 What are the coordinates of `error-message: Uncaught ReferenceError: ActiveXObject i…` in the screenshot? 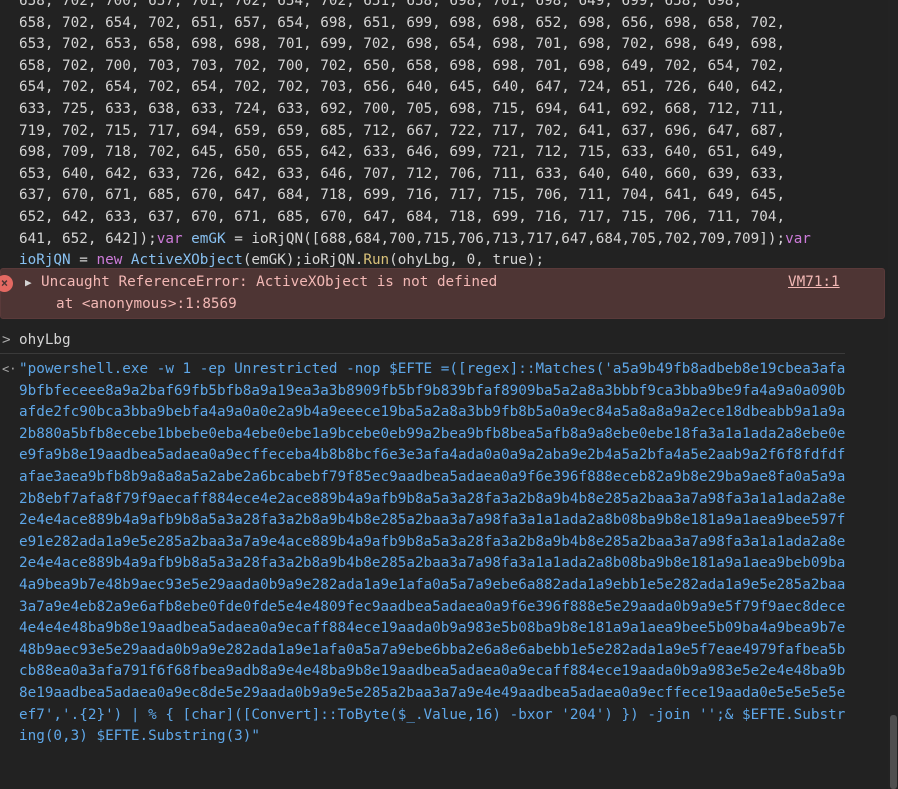 It's located at (269, 282).